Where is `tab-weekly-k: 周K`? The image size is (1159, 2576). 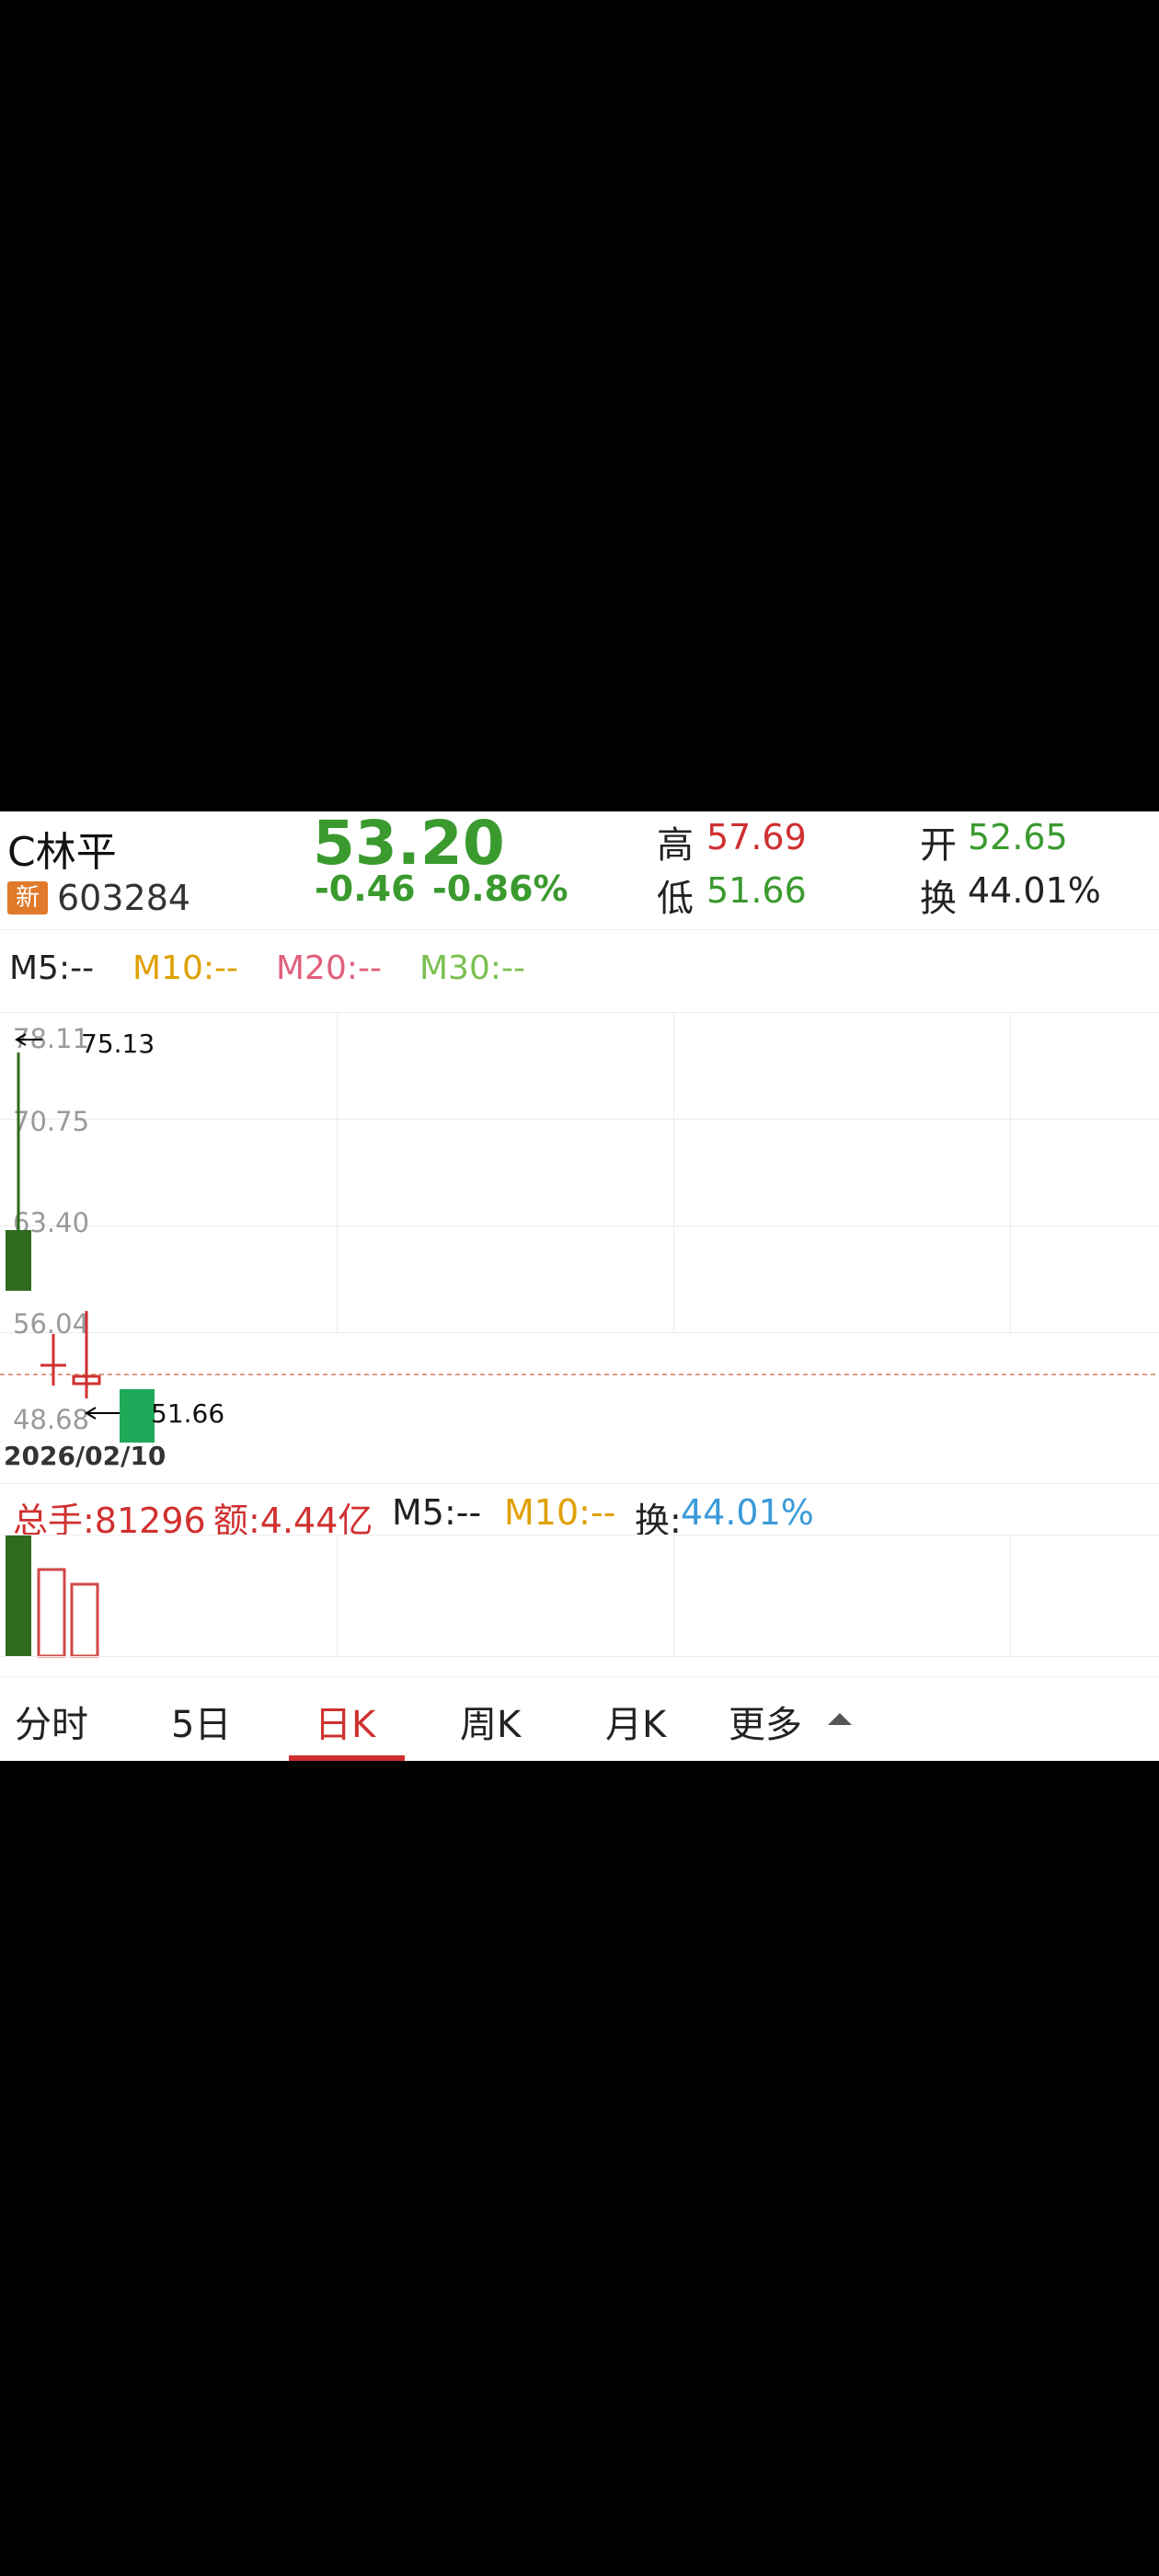 tab-weekly-k: 周K is located at coordinates (490, 1721).